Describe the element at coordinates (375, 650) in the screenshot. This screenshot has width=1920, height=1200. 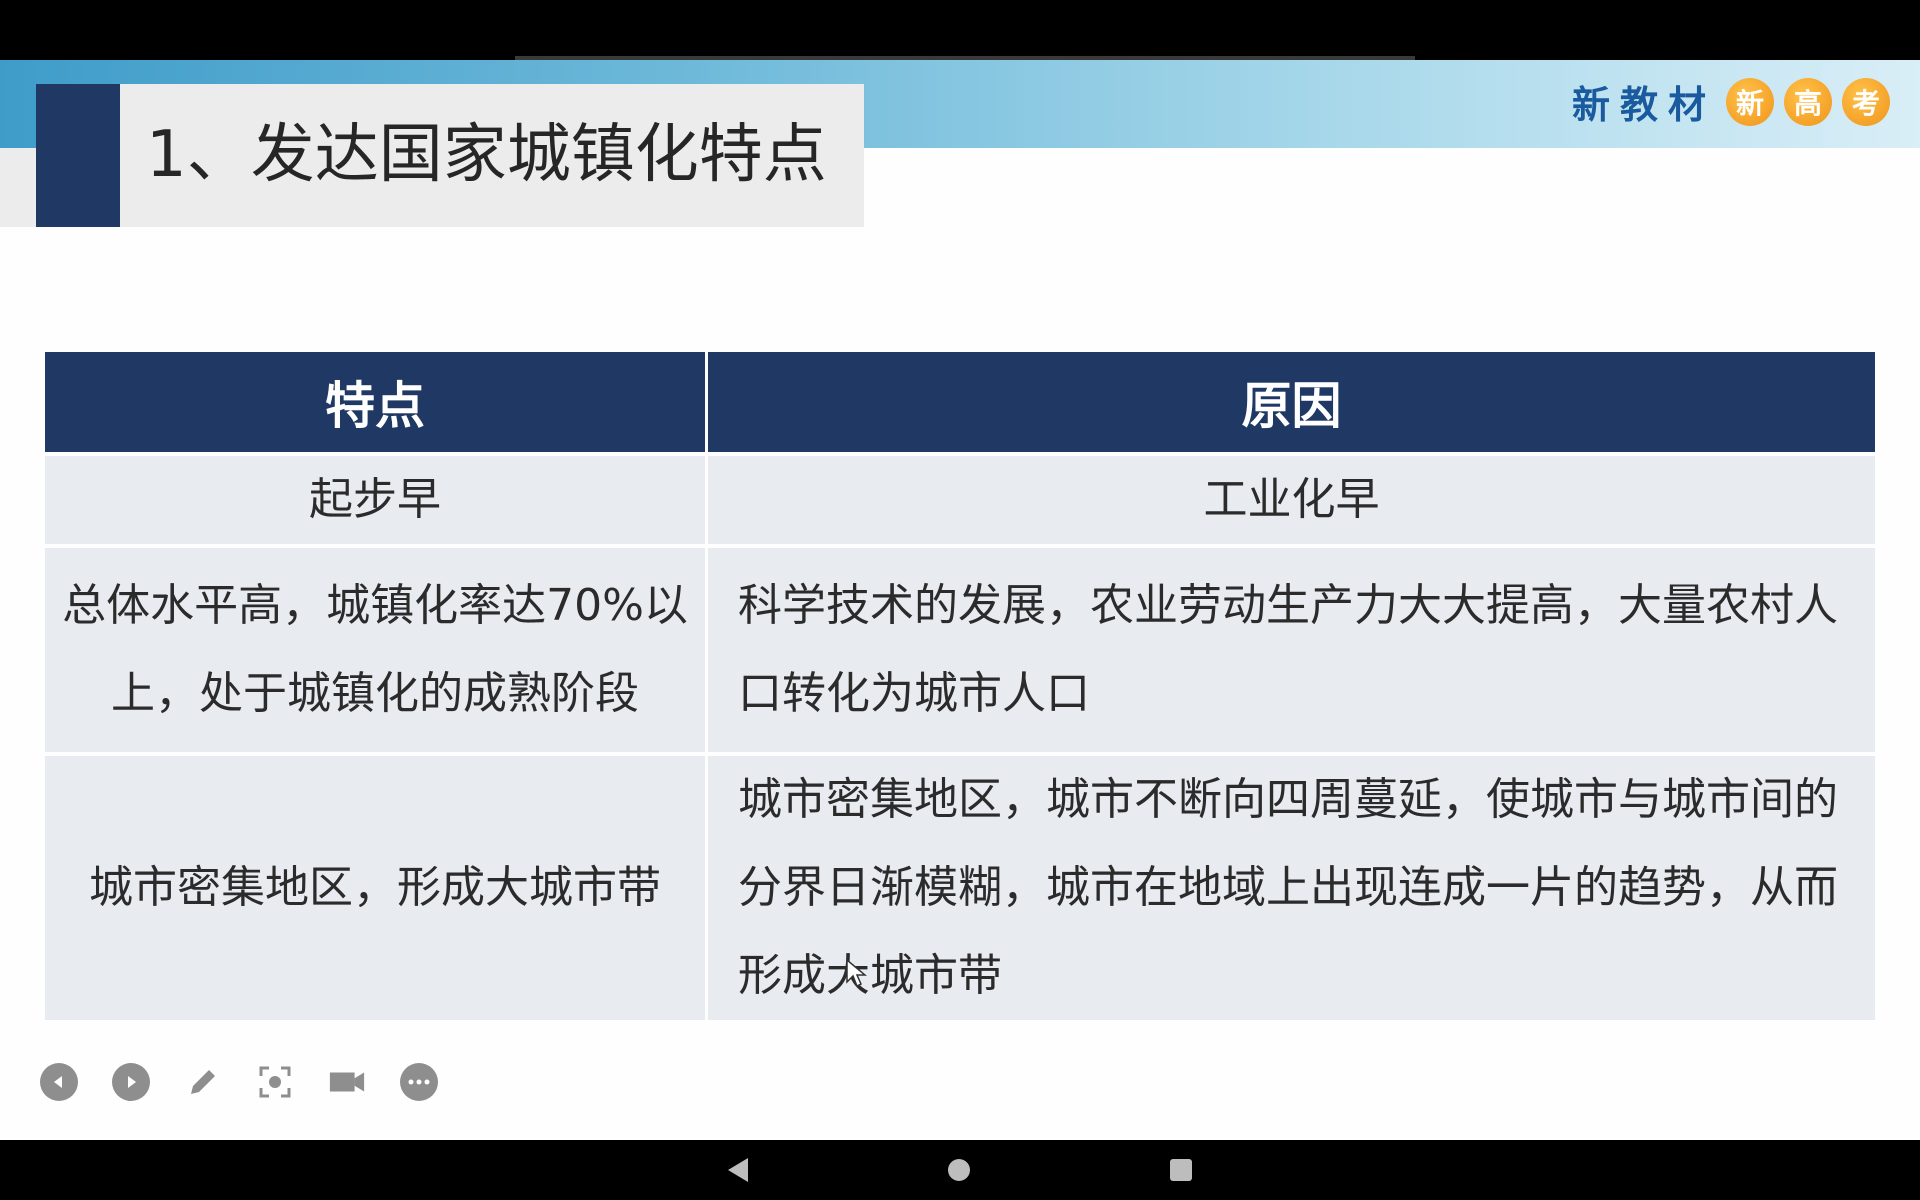
I see `feature-cell: 总体水平高，城镇化率达70%以上，处于城镇化的成熟阶段` at that location.